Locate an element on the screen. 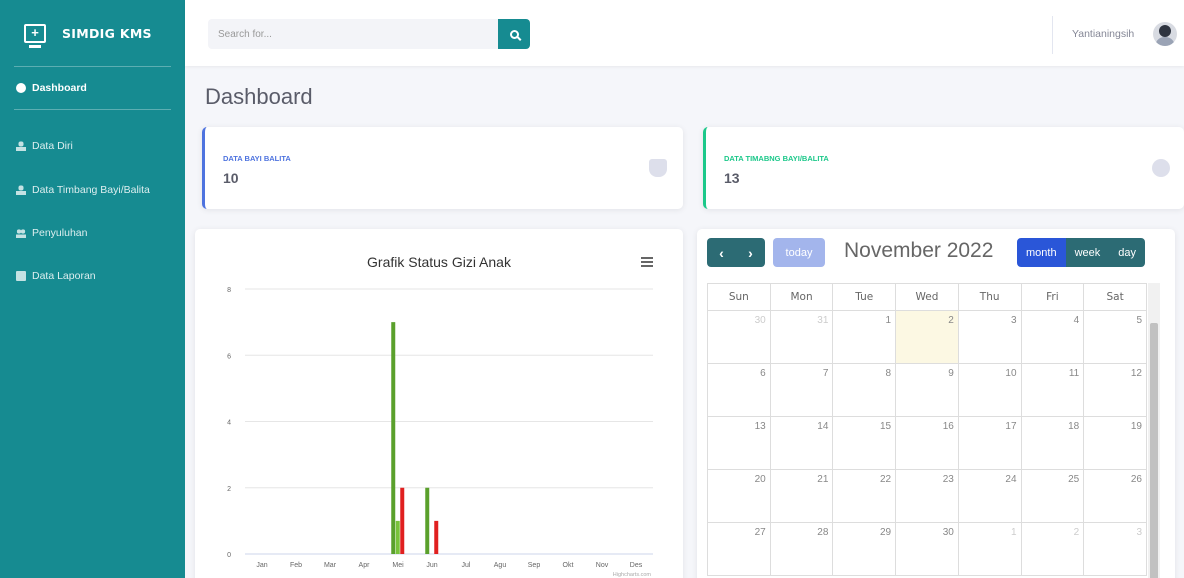  sidebar-item-label: Dashboard is located at coordinates (59, 88).